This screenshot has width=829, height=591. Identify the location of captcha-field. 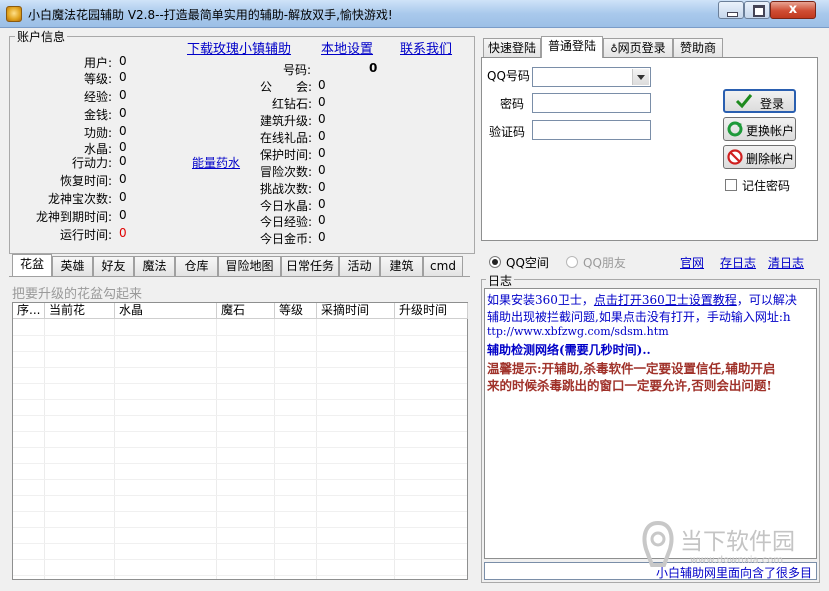
(591, 130).